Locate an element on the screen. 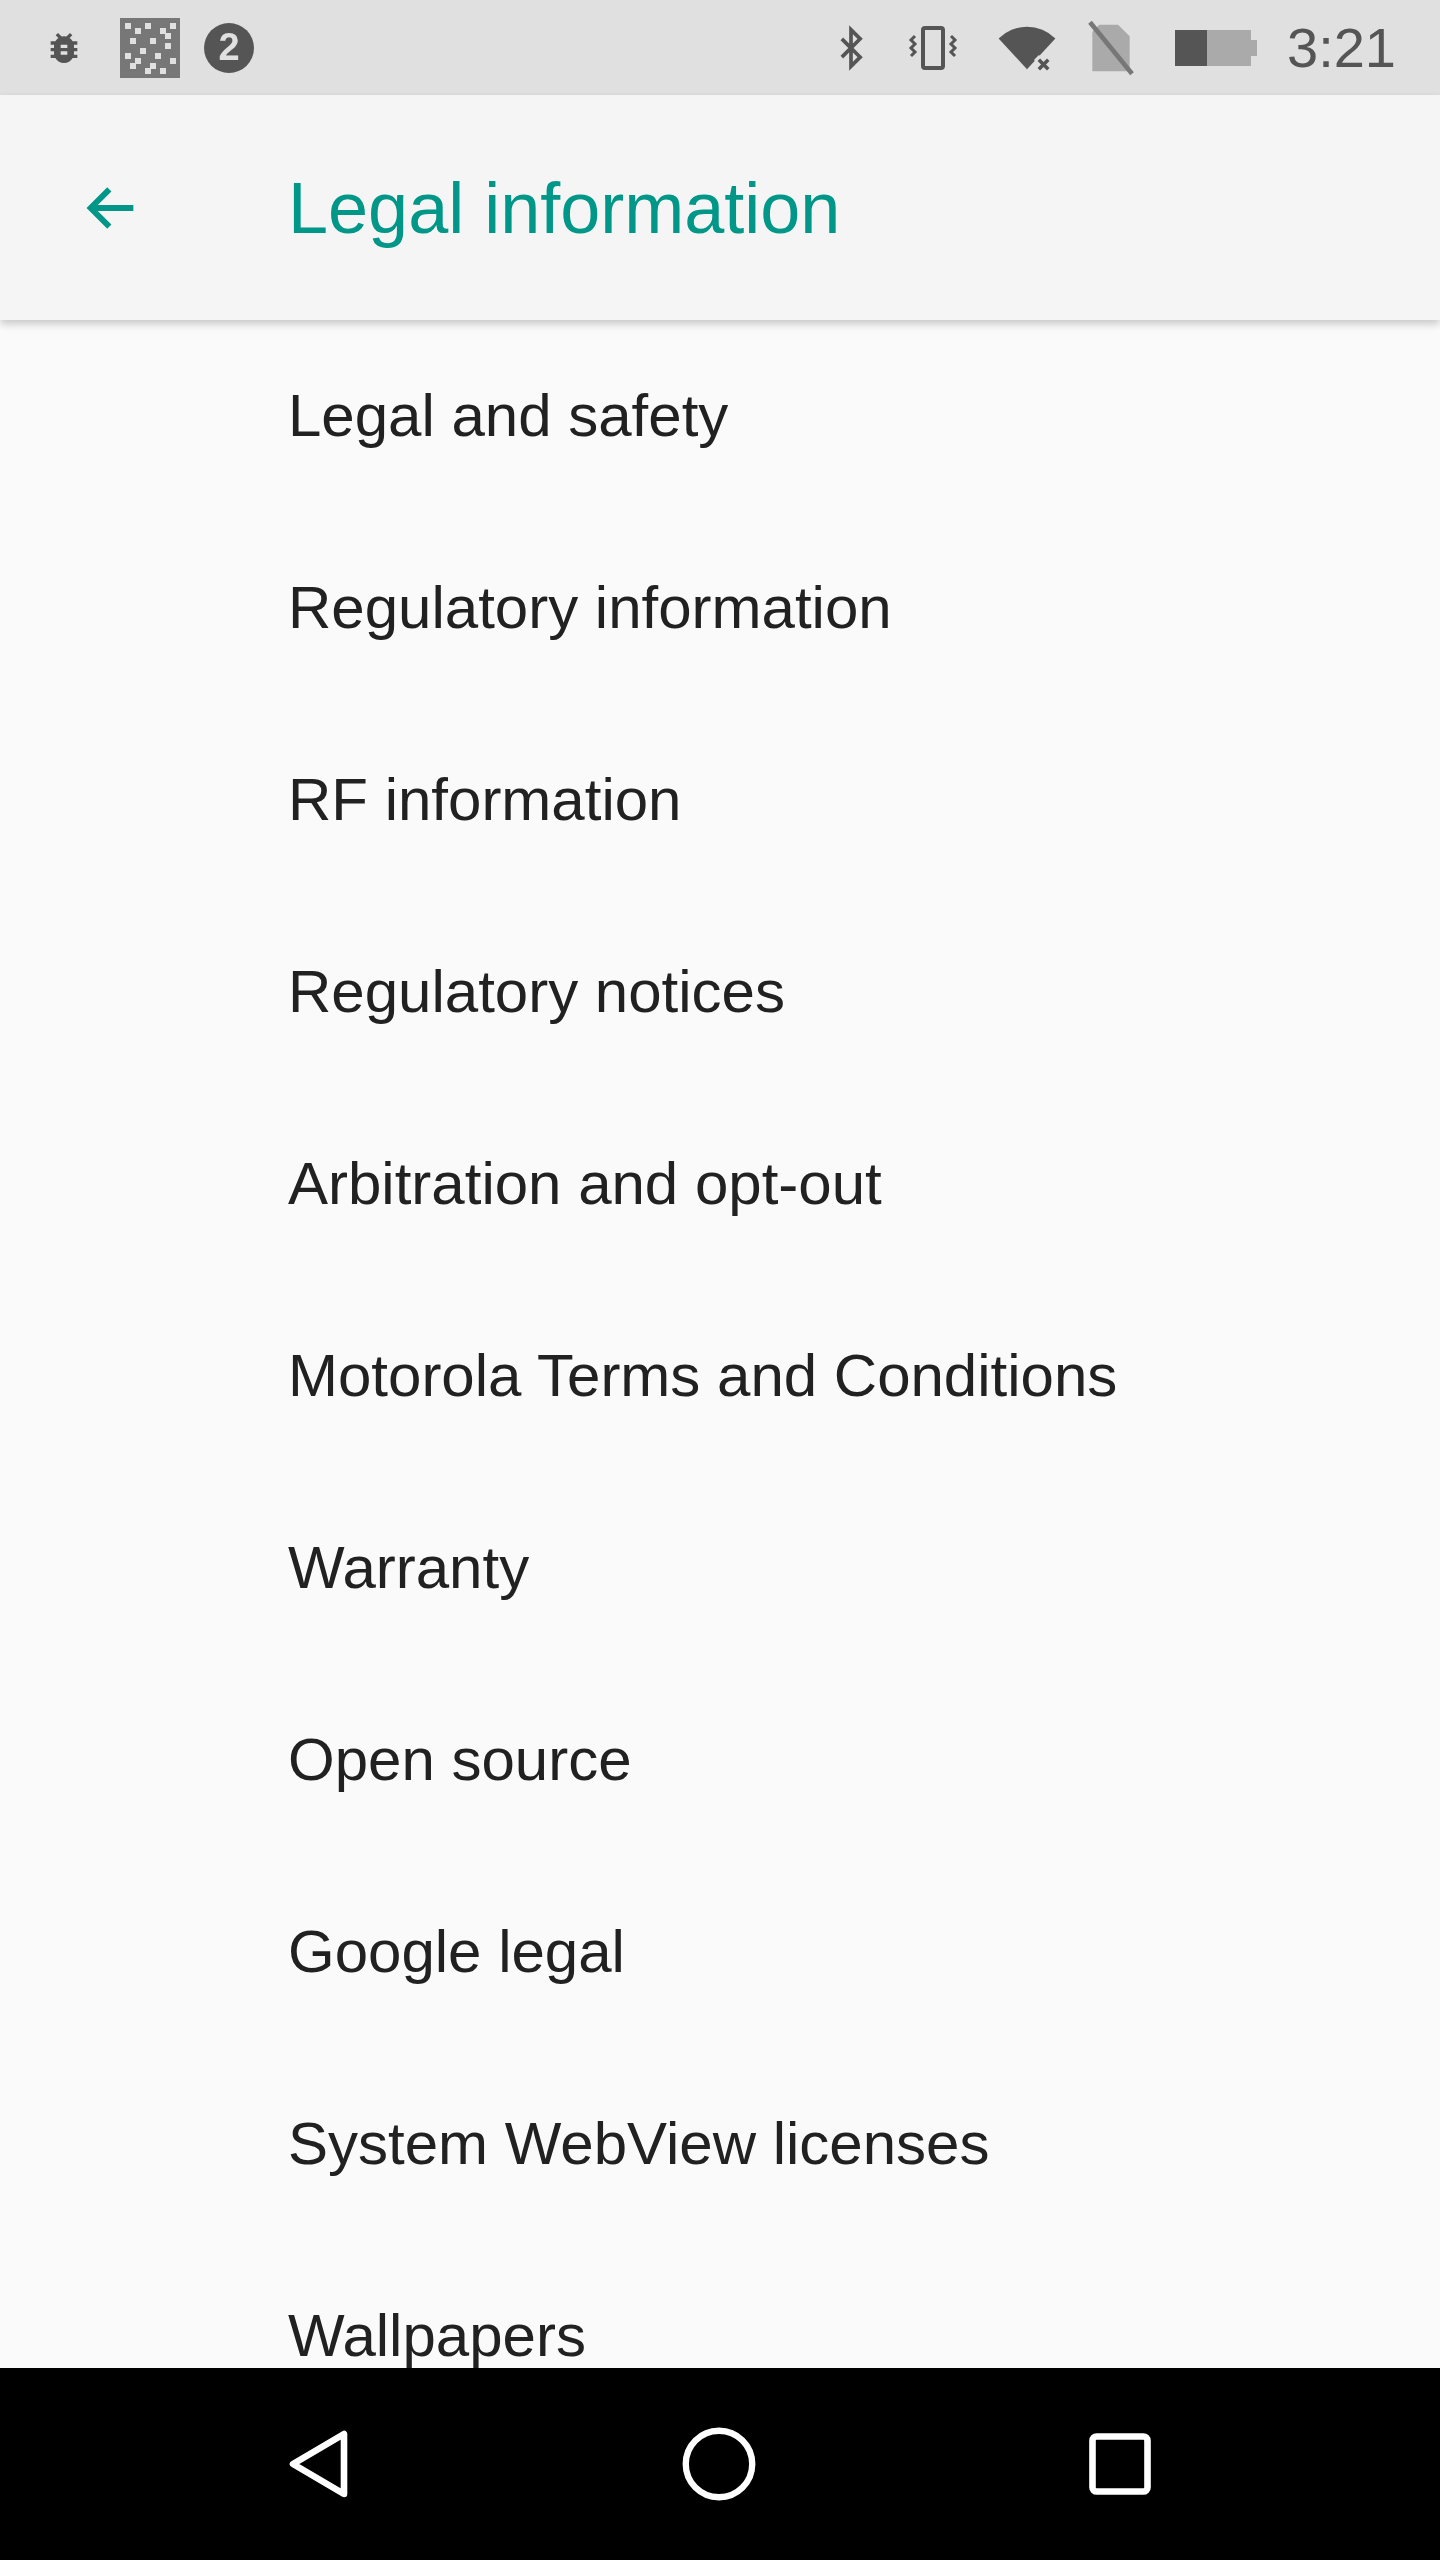 The image size is (1440, 2560). settings-item: System WebView licenses is located at coordinates (720, 2144).